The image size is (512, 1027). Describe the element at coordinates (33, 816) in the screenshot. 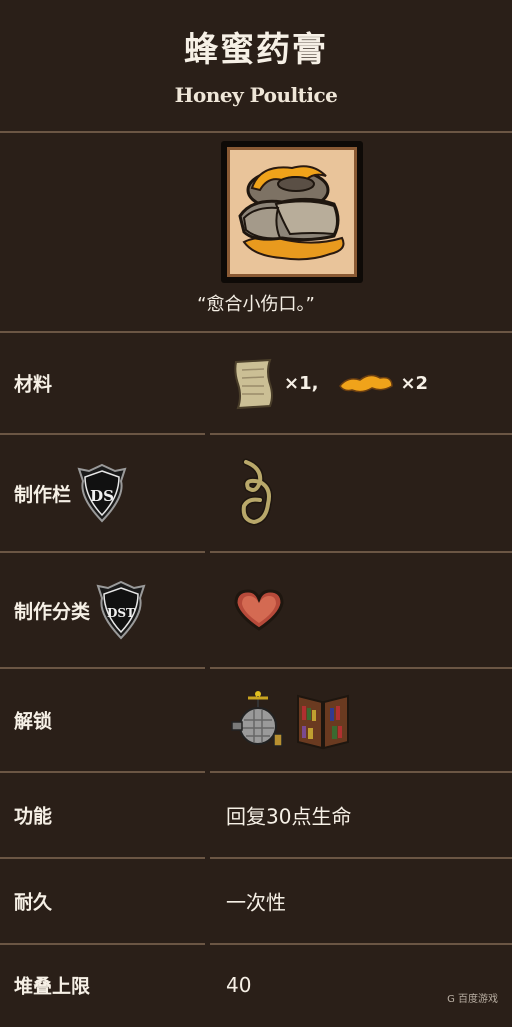

I see `row-label: 功能` at that location.